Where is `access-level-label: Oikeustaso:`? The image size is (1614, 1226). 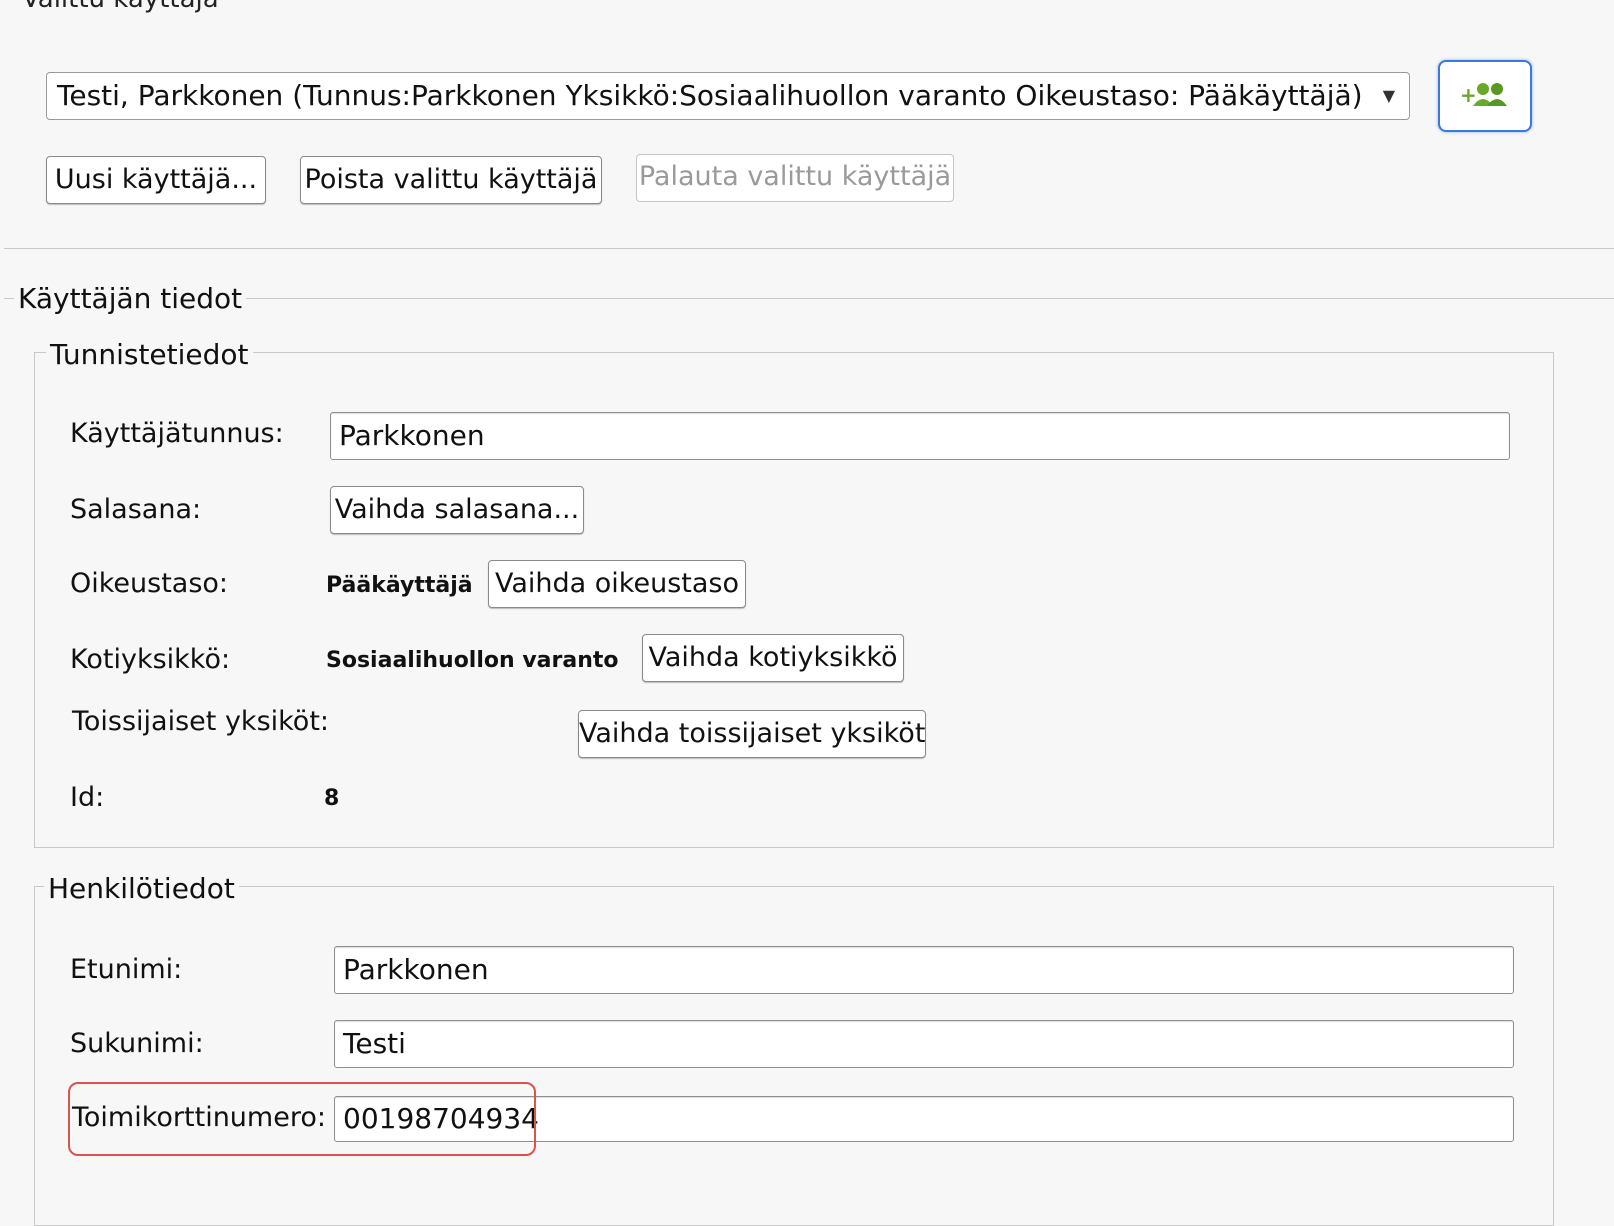
access-level-label: Oikeustaso: is located at coordinates (149, 583).